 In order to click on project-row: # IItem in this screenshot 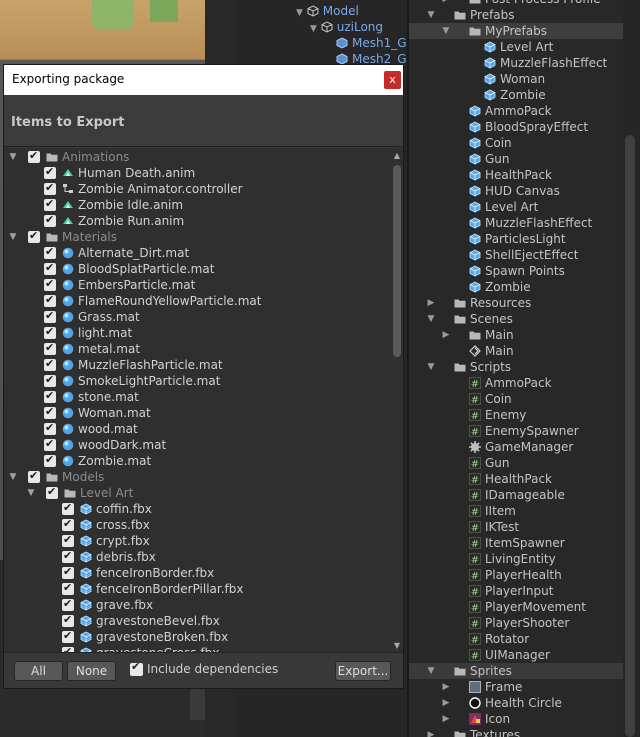, I will do `click(524, 511)`.